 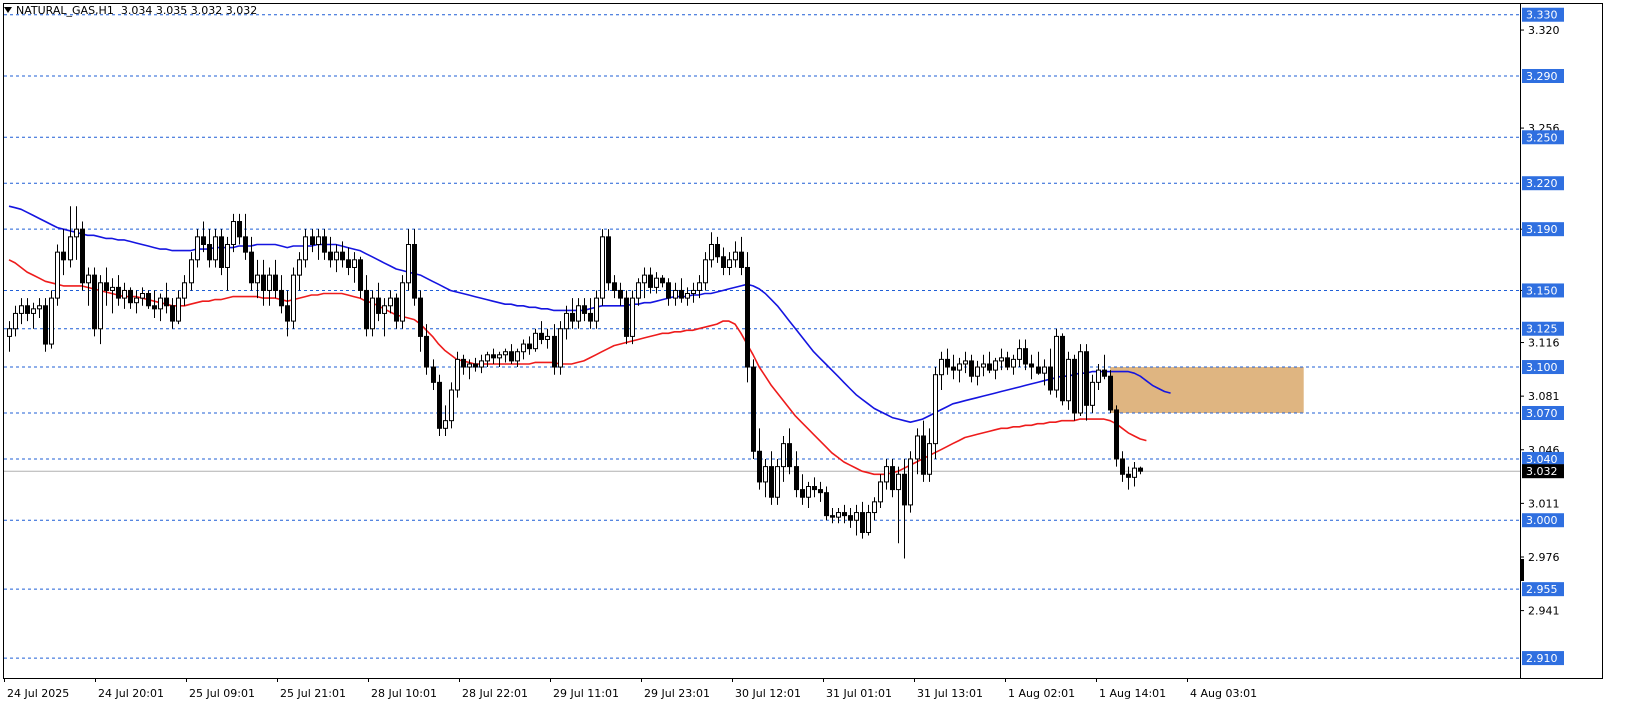 What do you see at coordinates (1542, 329) in the screenshot?
I see `level-label: 3.125` at bounding box center [1542, 329].